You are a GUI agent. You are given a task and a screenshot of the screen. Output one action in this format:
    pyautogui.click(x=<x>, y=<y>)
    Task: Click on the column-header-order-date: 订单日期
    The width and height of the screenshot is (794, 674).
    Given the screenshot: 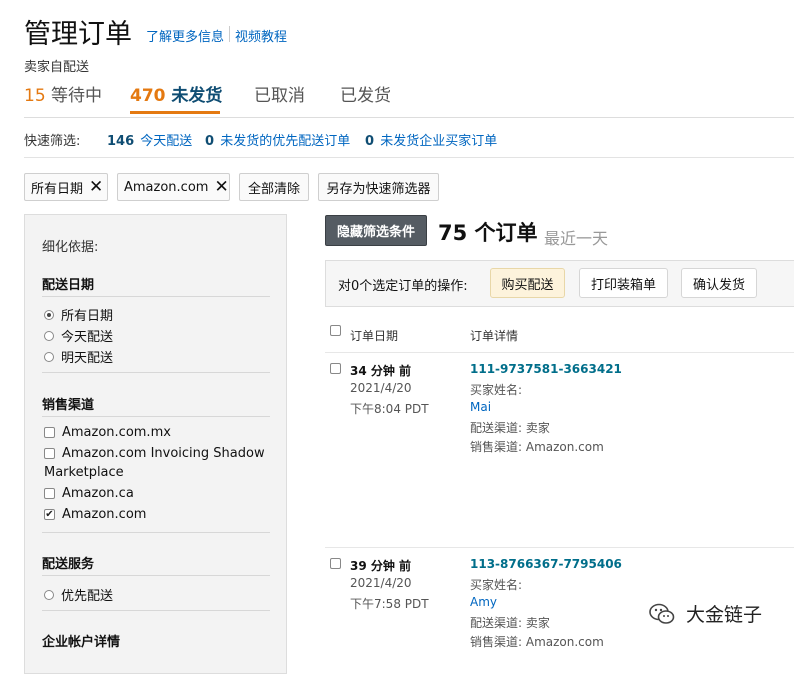 What is the action you would take?
    pyautogui.click(x=374, y=335)
    